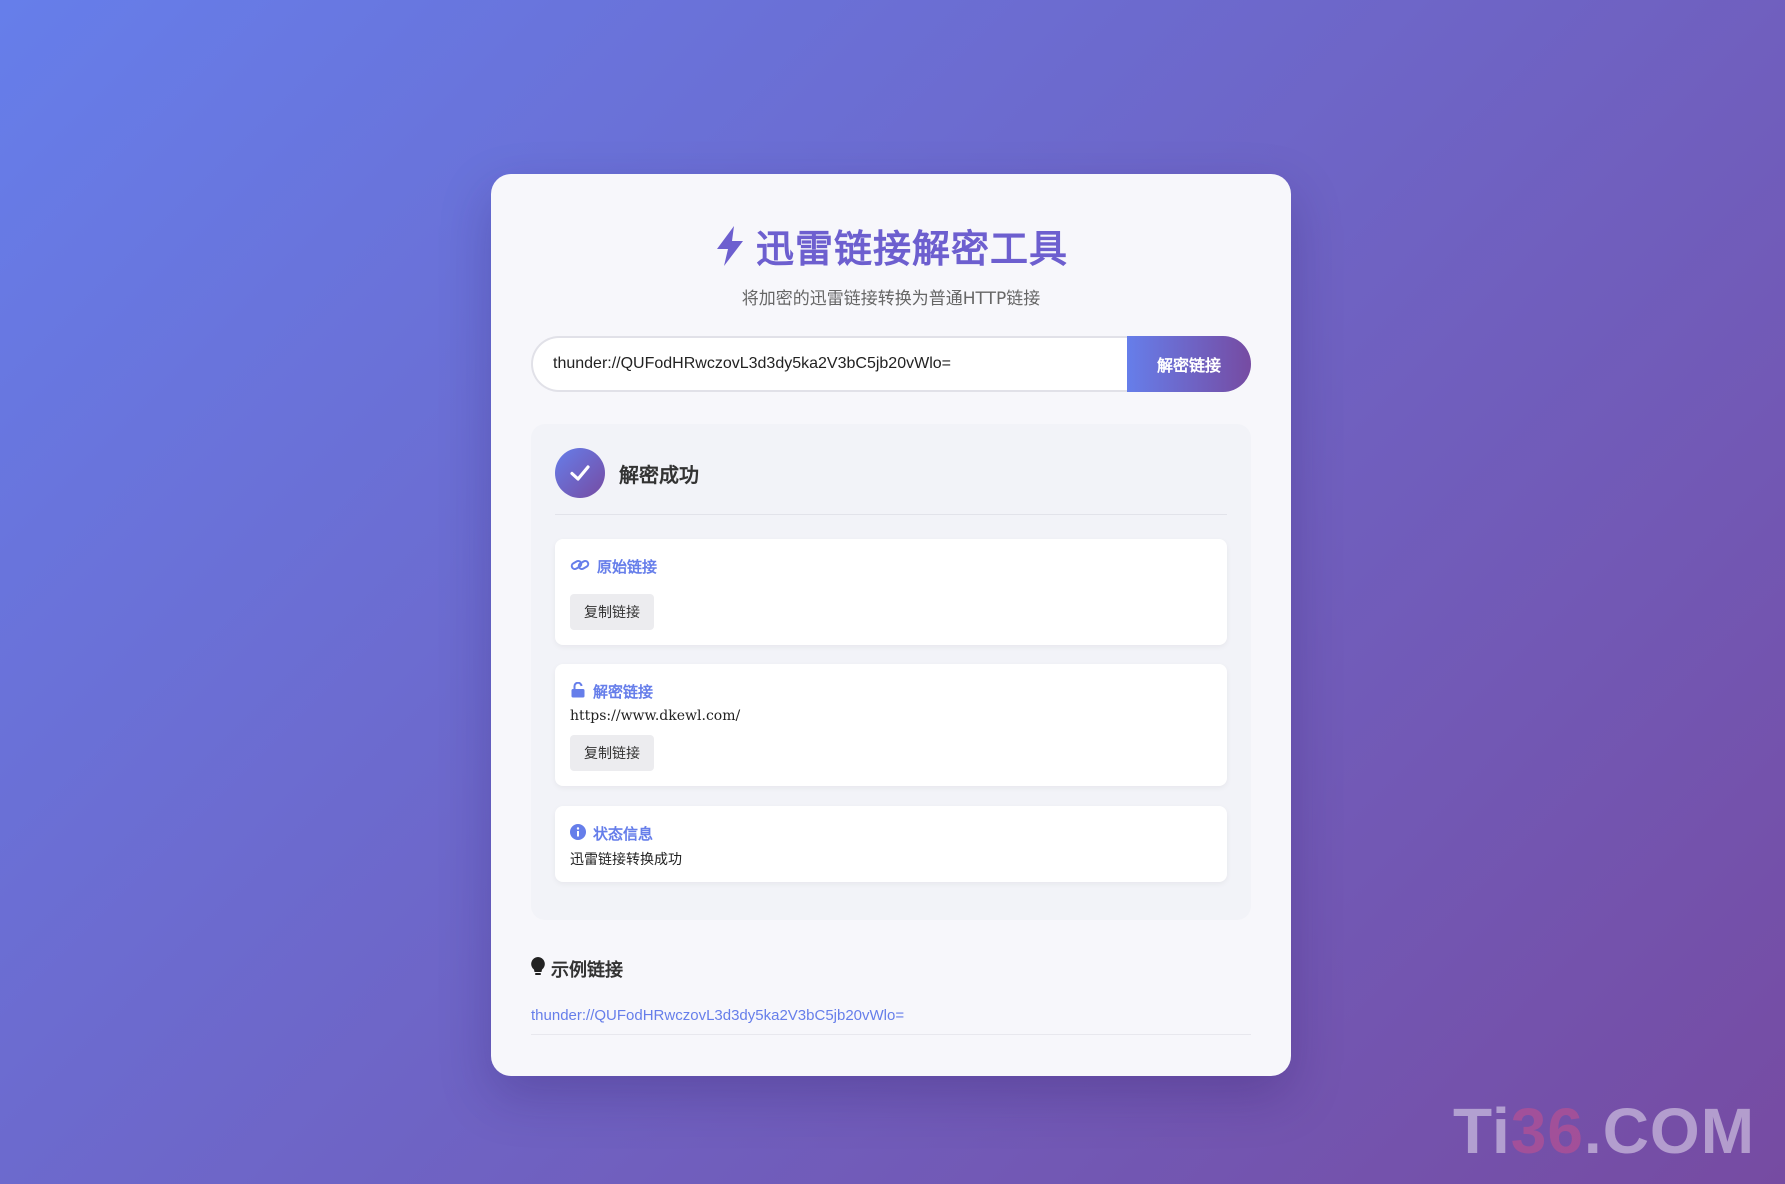  I want to click on lightbulb-icon, so click(538, 969).